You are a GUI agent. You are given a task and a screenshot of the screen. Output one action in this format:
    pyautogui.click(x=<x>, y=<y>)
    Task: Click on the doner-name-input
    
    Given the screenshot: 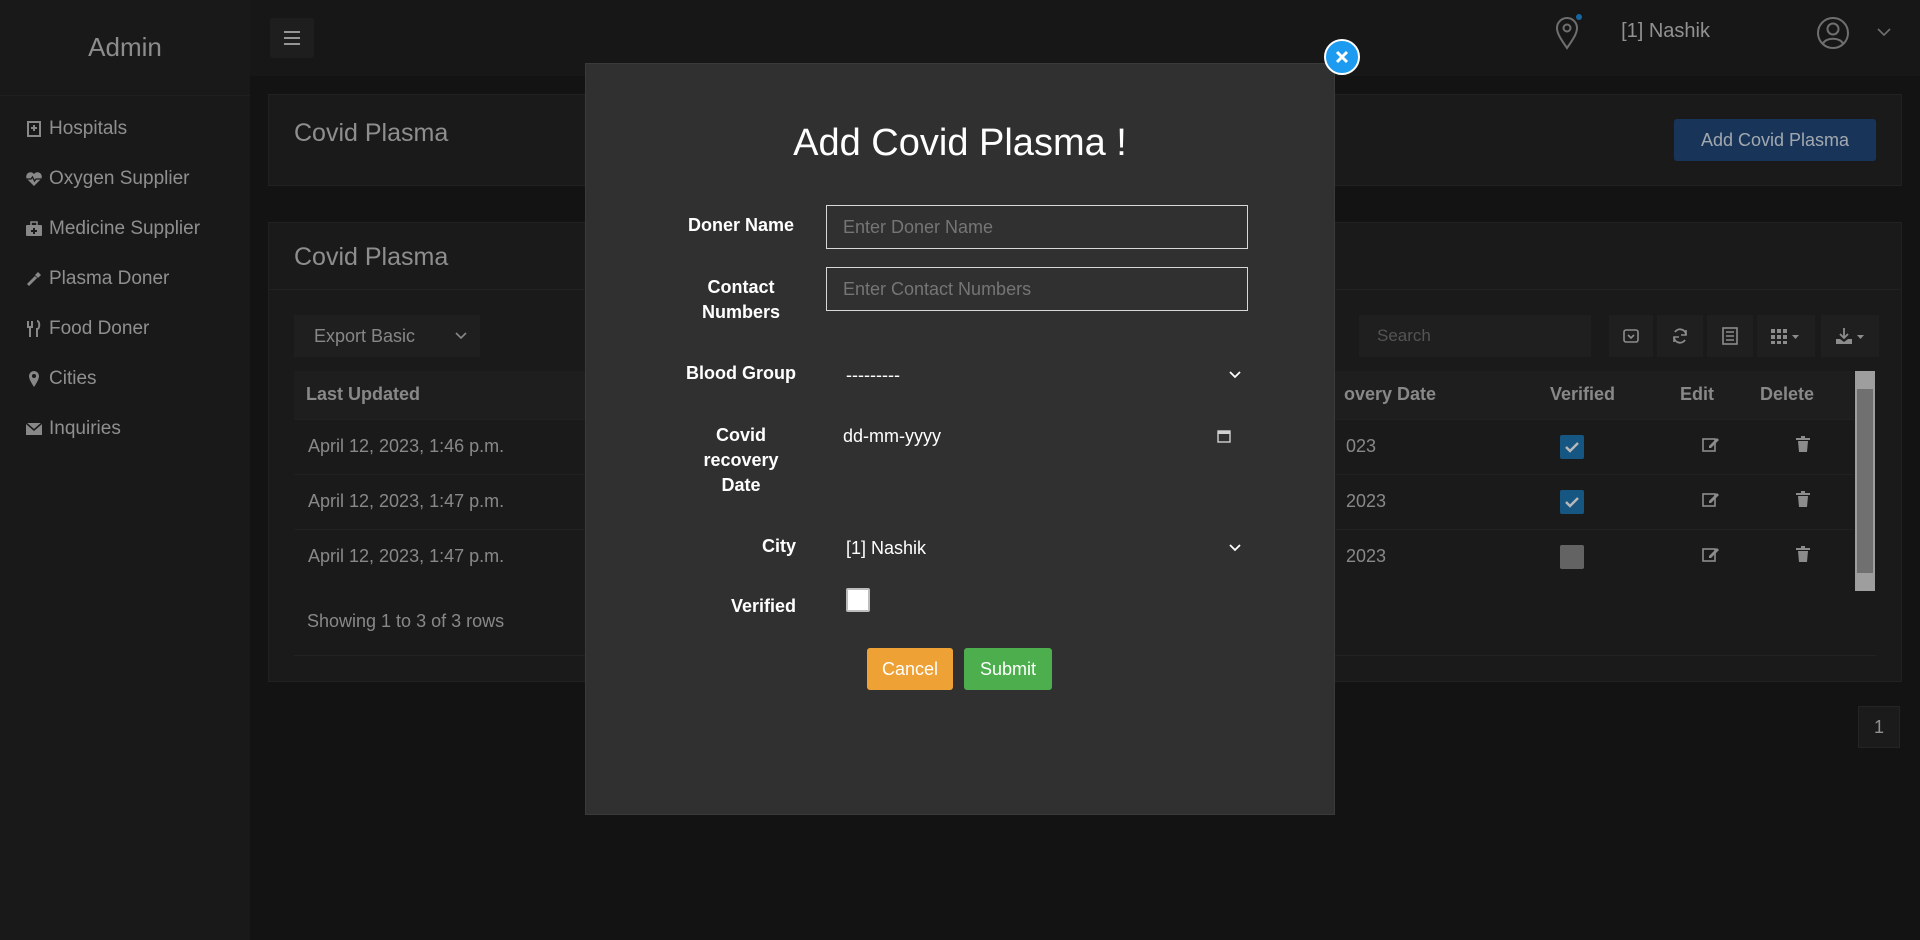 What is the action you would take?
    pyautogui.click(x=1037, y=227)
    